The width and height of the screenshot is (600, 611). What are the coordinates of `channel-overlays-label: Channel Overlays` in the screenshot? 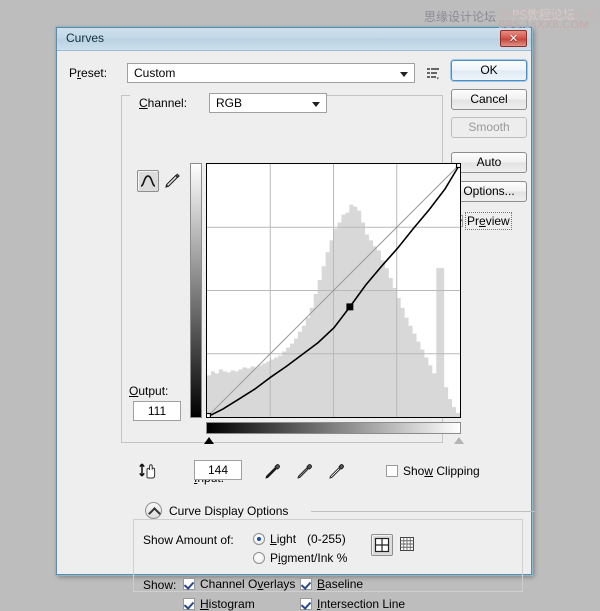 It's located at (248, 584).